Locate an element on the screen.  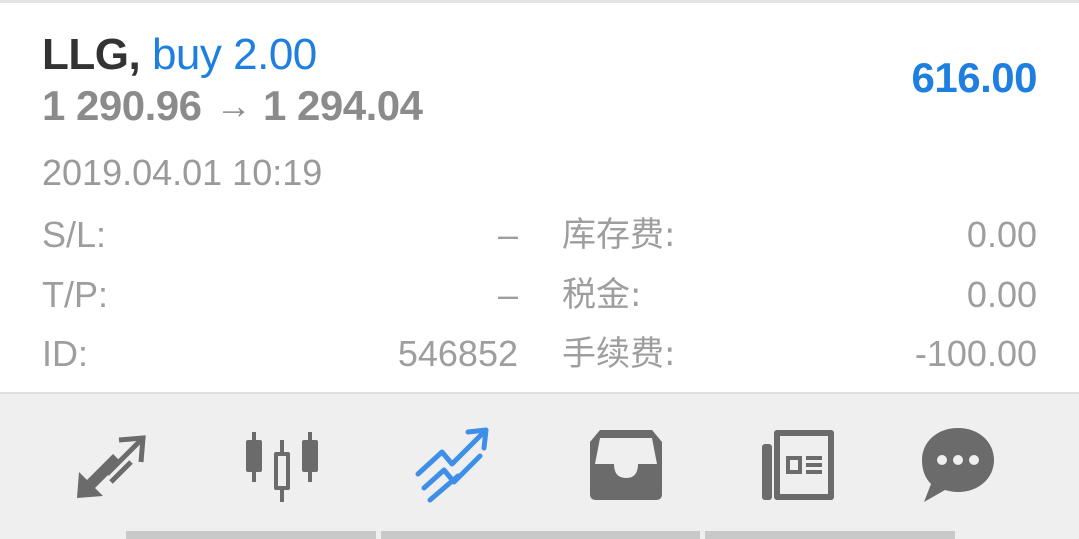
trade-tab is located at coordinates (454, 466).